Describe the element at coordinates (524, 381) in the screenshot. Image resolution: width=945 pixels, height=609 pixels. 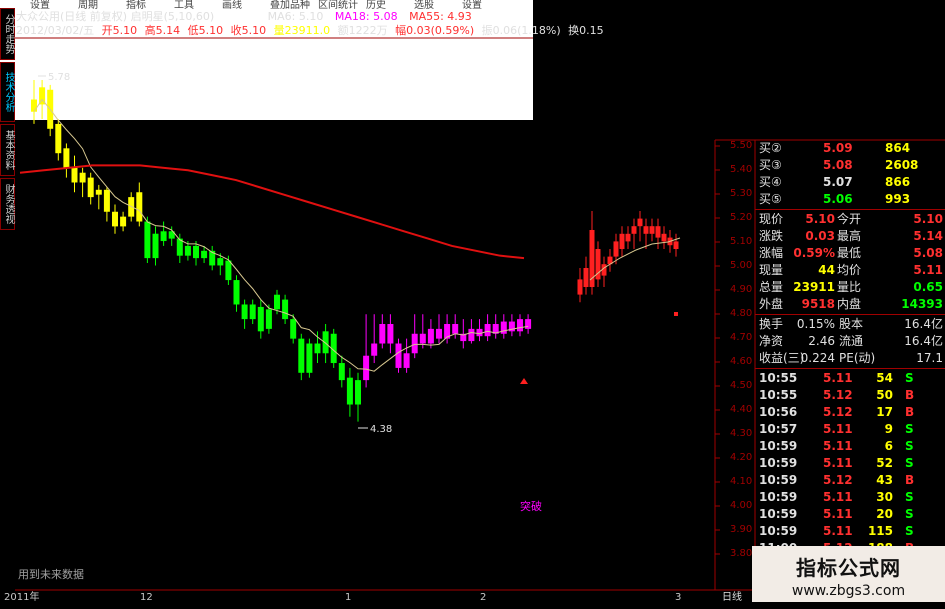
I see `up-arrow-marker` at that location.